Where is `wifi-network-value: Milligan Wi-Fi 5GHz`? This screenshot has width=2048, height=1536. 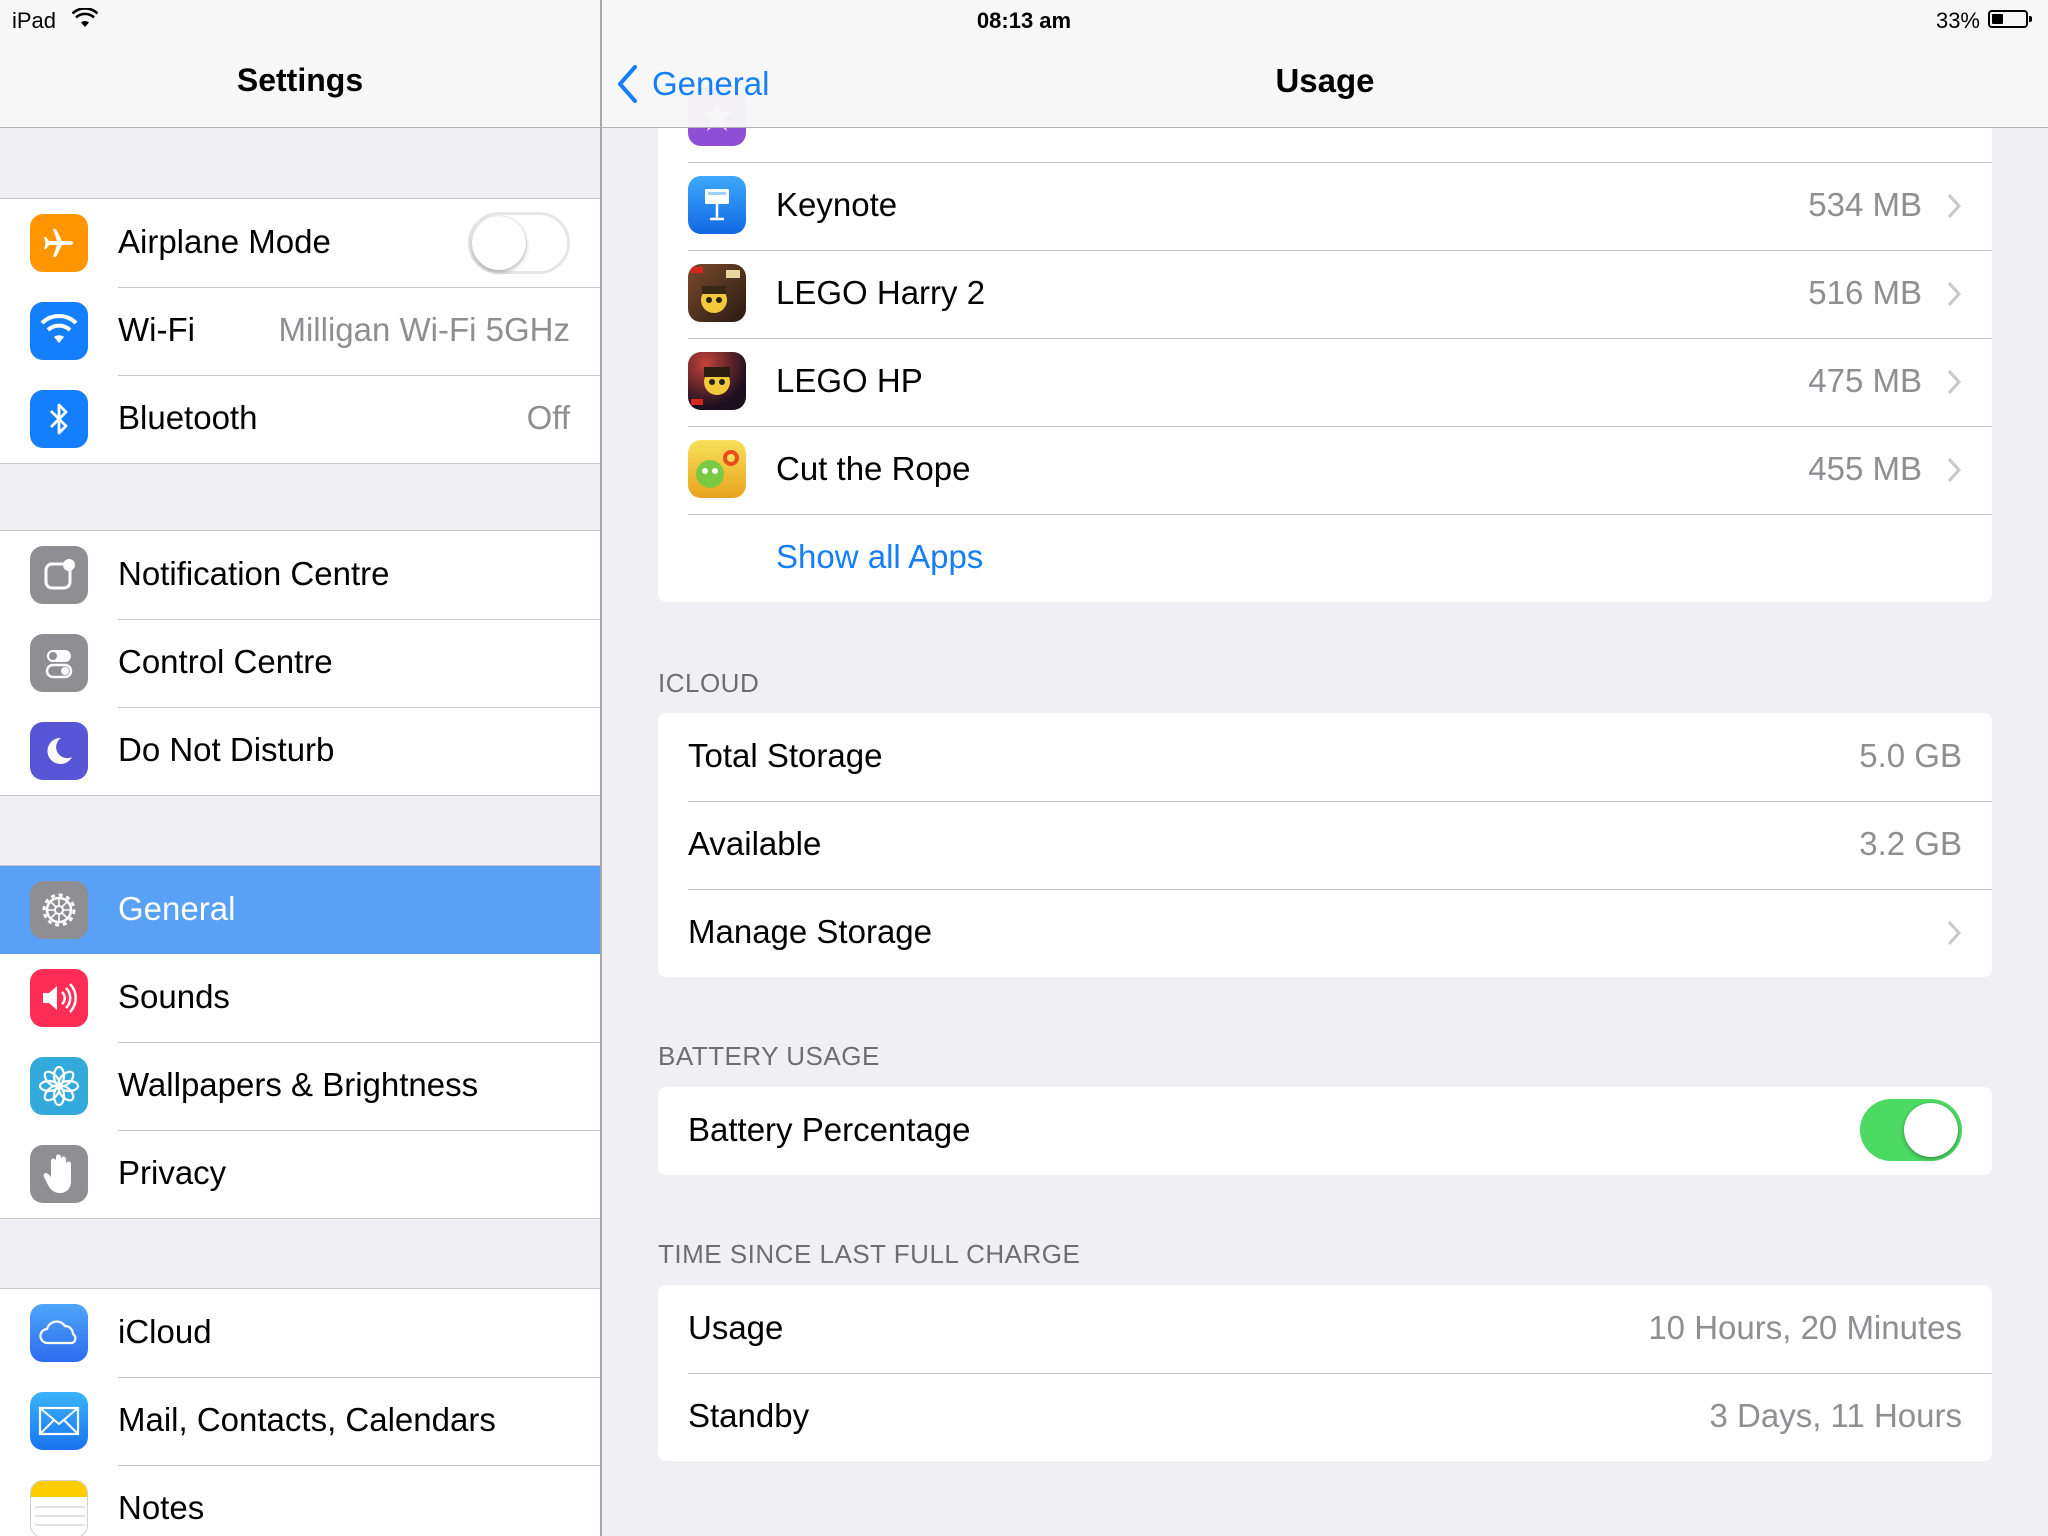 wifi-network-value: Milligan Wi-Fi 5GHz is located at coordinates (424, 329).